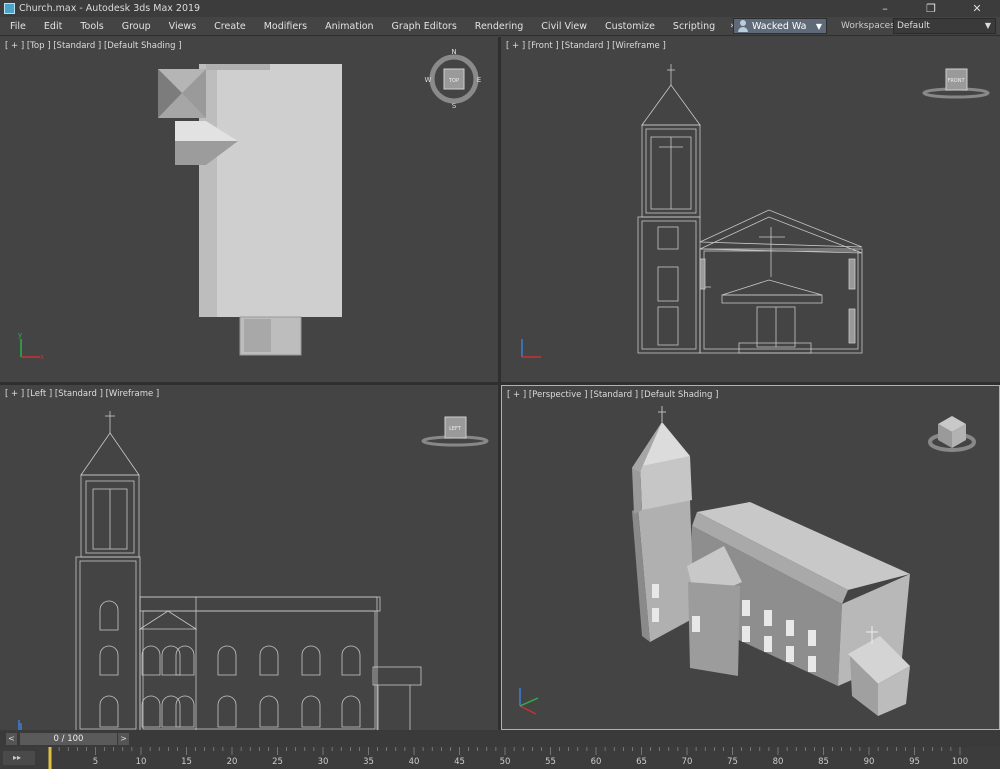 The height and width of the screenshot is (769, 1000). Describe the element at coordinates (9, 8) in the screenshot. I see `app-icon` at that location.